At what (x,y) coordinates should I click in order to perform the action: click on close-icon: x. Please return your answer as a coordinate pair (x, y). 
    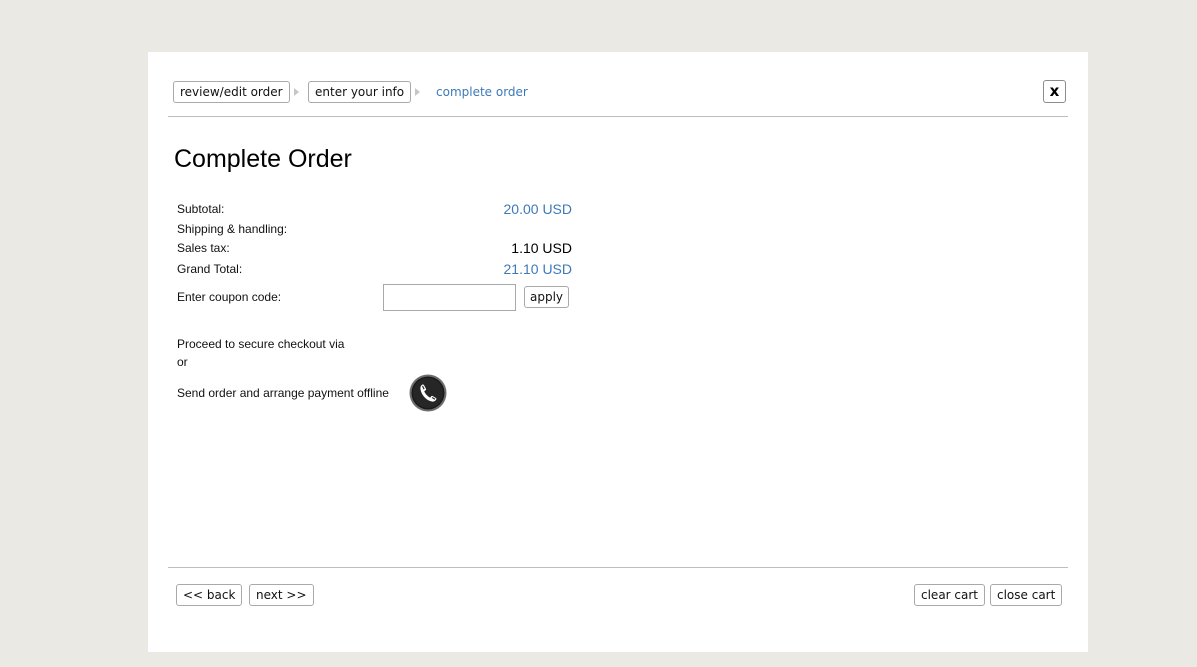
    Looking at the image, I should click on (1054, 91).